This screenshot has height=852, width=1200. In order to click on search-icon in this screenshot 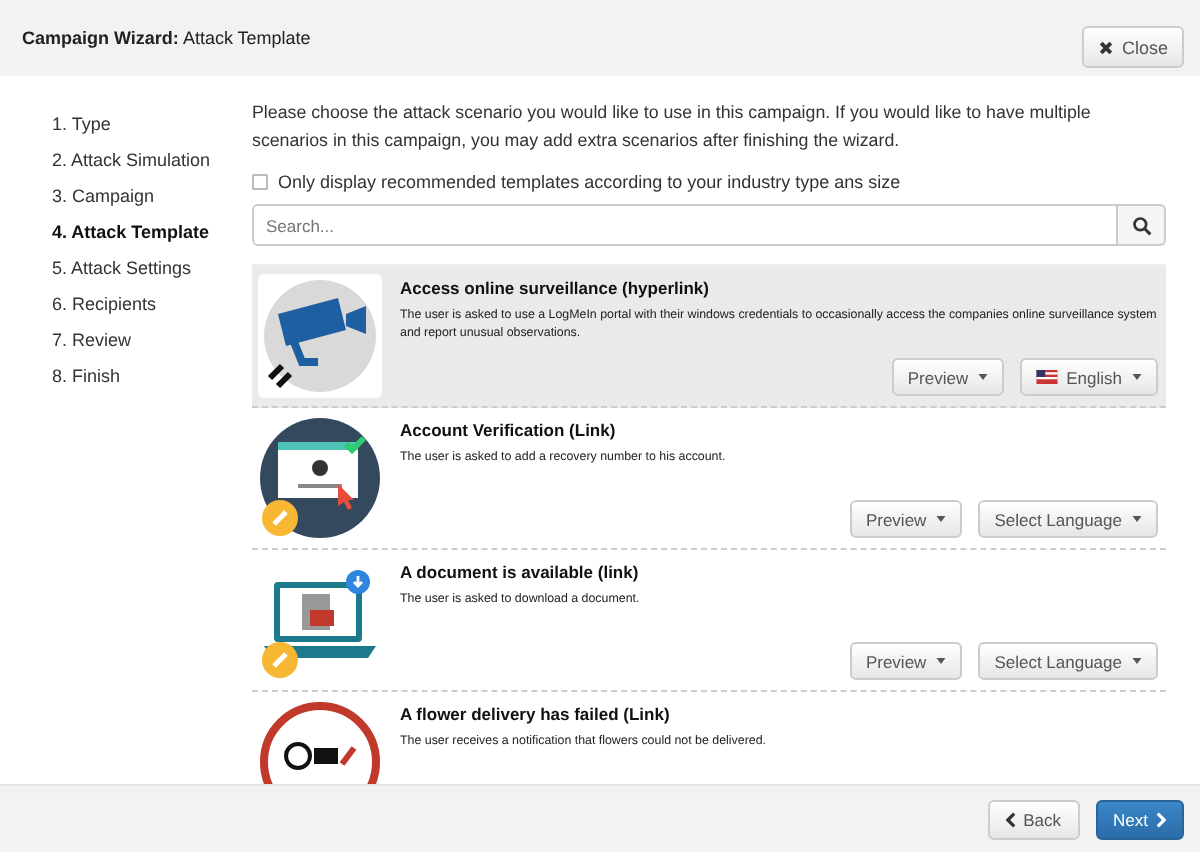, I will do `click(1141, 225)`.